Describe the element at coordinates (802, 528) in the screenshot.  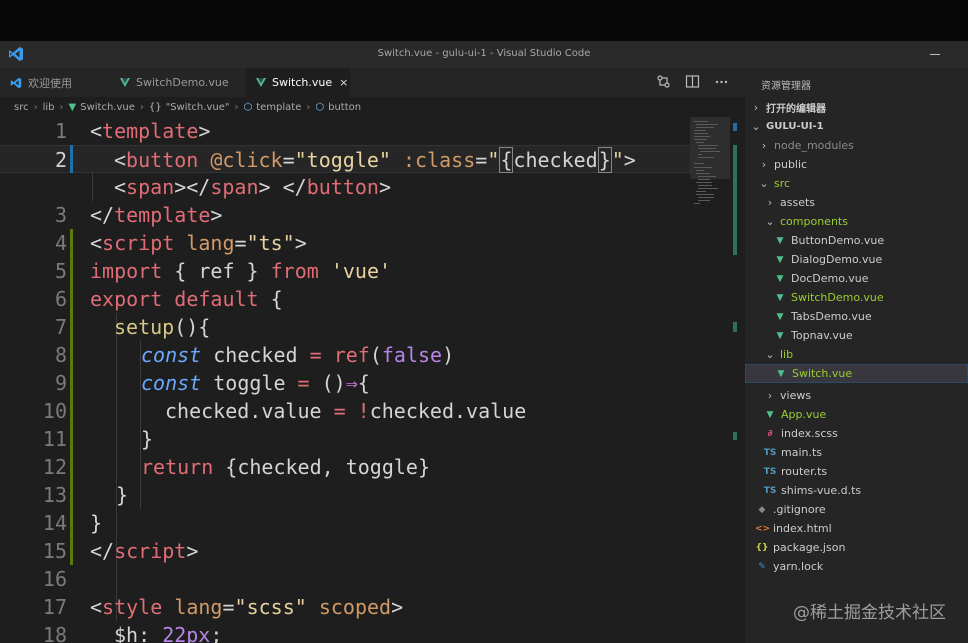
I see `tree-label: index.html` at that location.